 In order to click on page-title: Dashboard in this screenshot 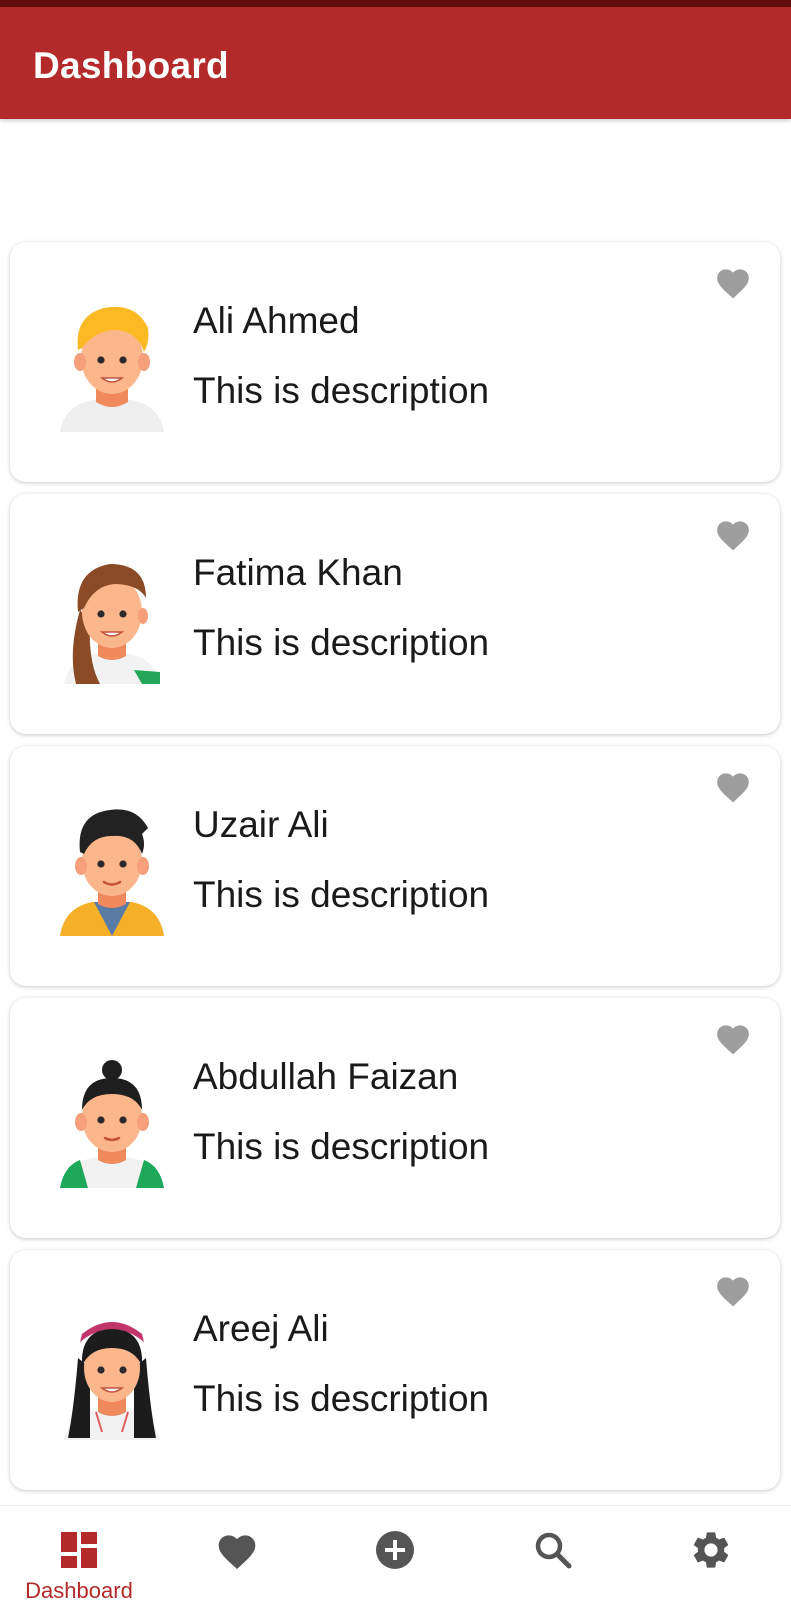, I will do `click(131, 65)`.